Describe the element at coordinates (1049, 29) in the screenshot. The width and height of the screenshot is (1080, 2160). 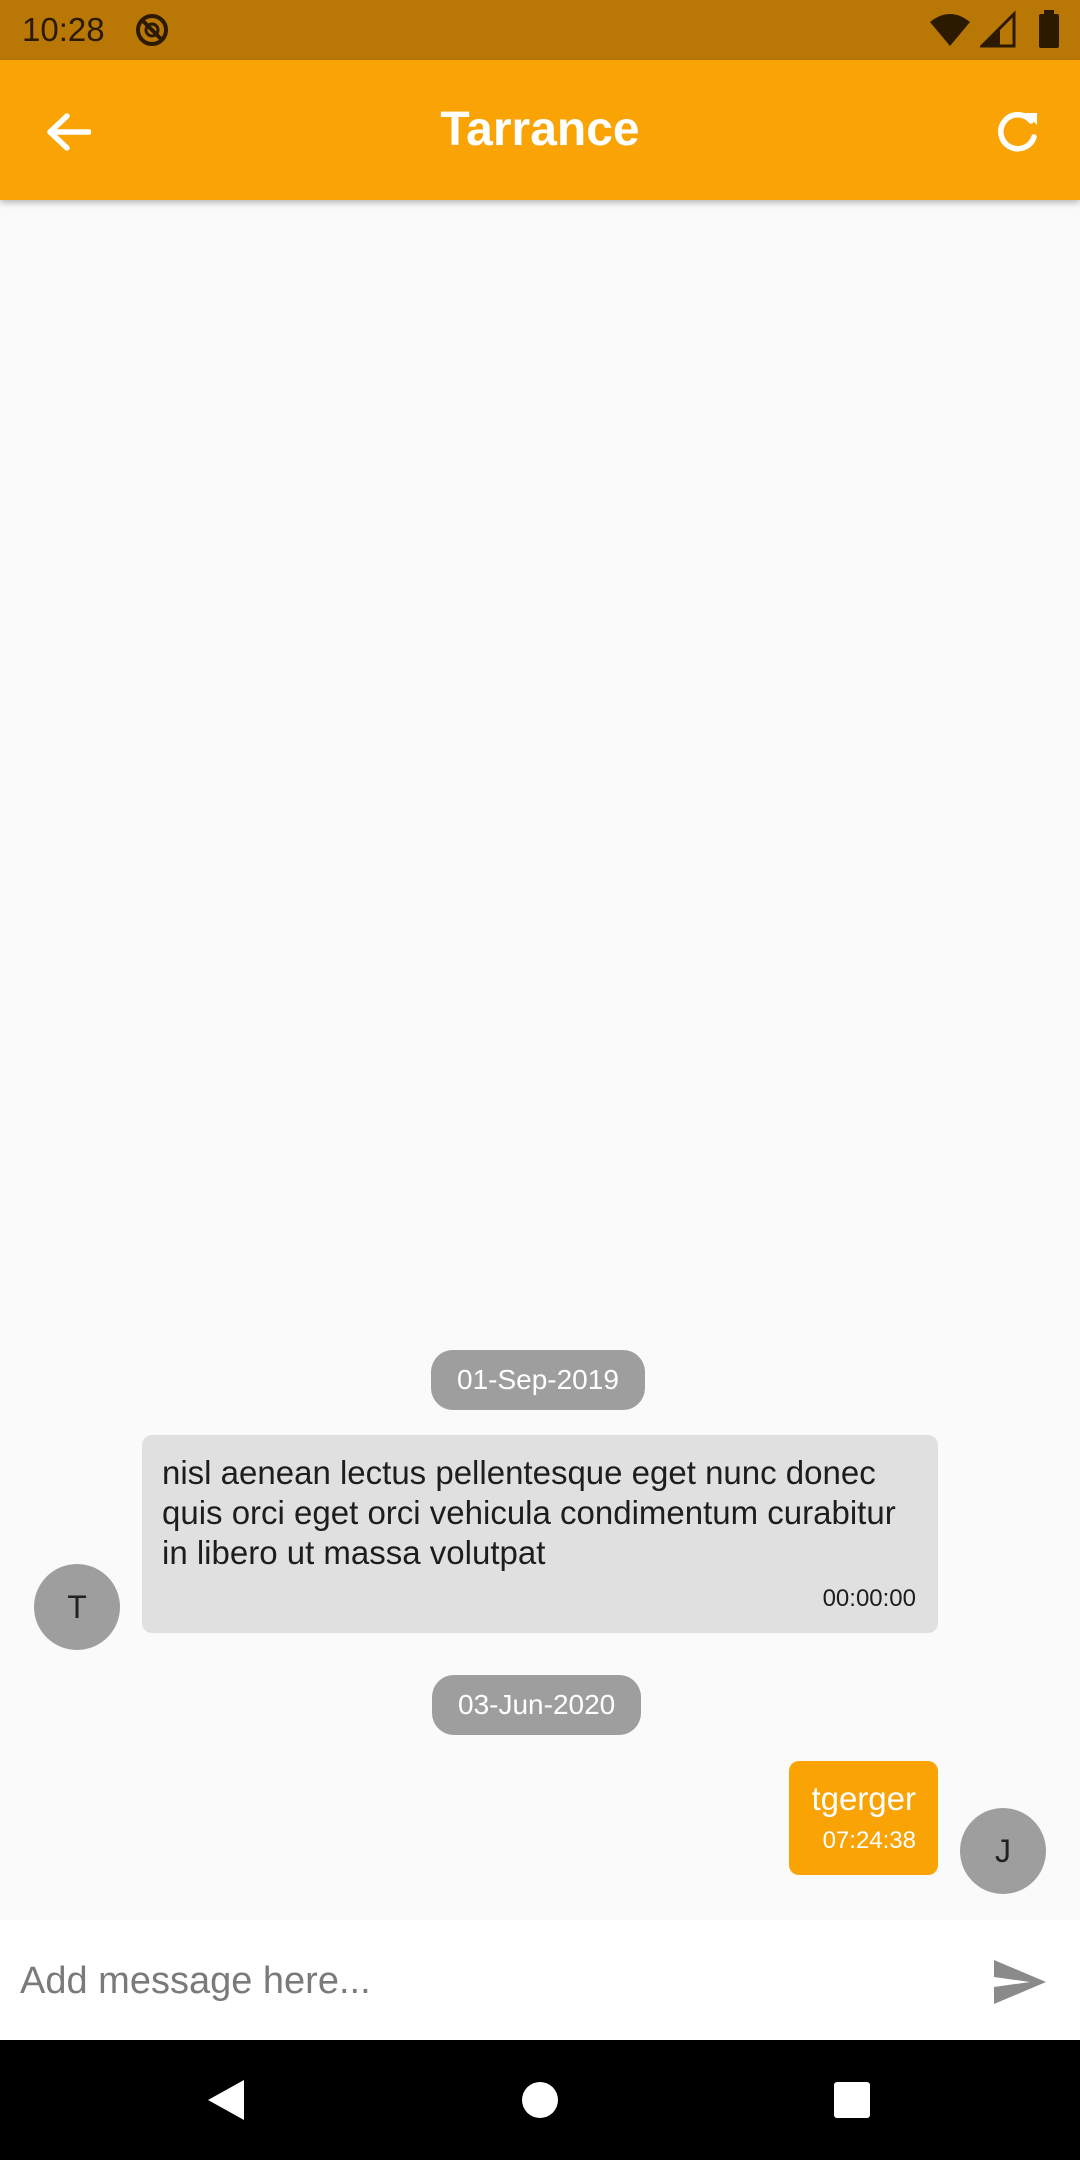
I see `battery-icon` at that location.